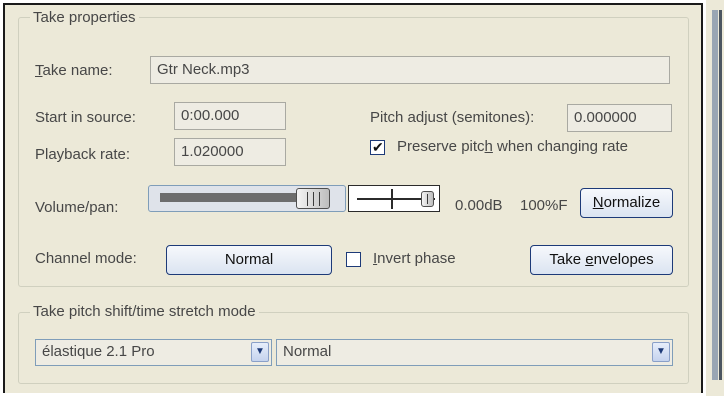 This screenshot has height=396, width=724. What do you see at coordinates (85, 117) in the screenshot?
I see `start-in-source-label: Start in source:` at bounding box center [85, 117].